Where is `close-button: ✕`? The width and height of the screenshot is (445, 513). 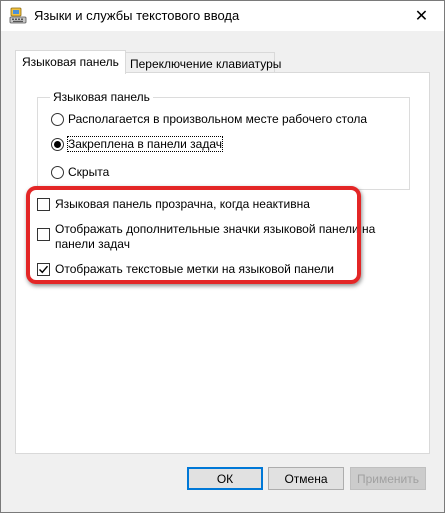 close-button: ✕ is located at coordinates (421, 16).